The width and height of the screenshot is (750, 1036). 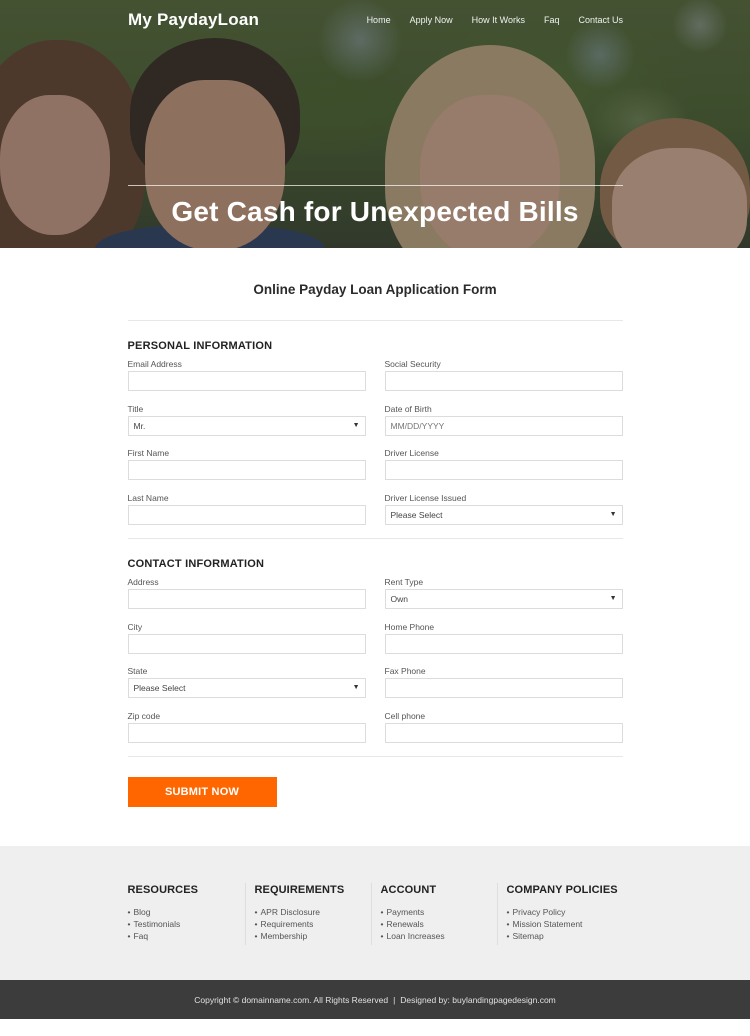 What do you see at coordinates (144, 715) in the screenshot?
I see `zip-label: Zip code` at bounding box center [144, 715].